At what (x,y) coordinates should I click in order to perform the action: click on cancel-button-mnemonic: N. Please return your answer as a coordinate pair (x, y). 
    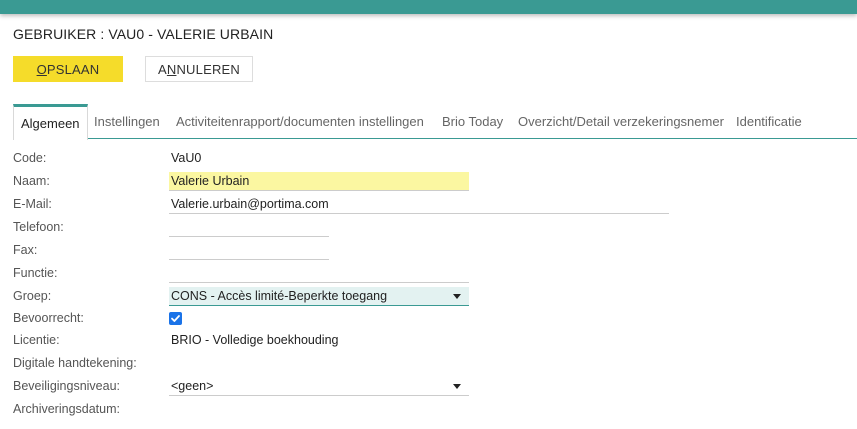
    Looking at the image, I should click on (171, 69).